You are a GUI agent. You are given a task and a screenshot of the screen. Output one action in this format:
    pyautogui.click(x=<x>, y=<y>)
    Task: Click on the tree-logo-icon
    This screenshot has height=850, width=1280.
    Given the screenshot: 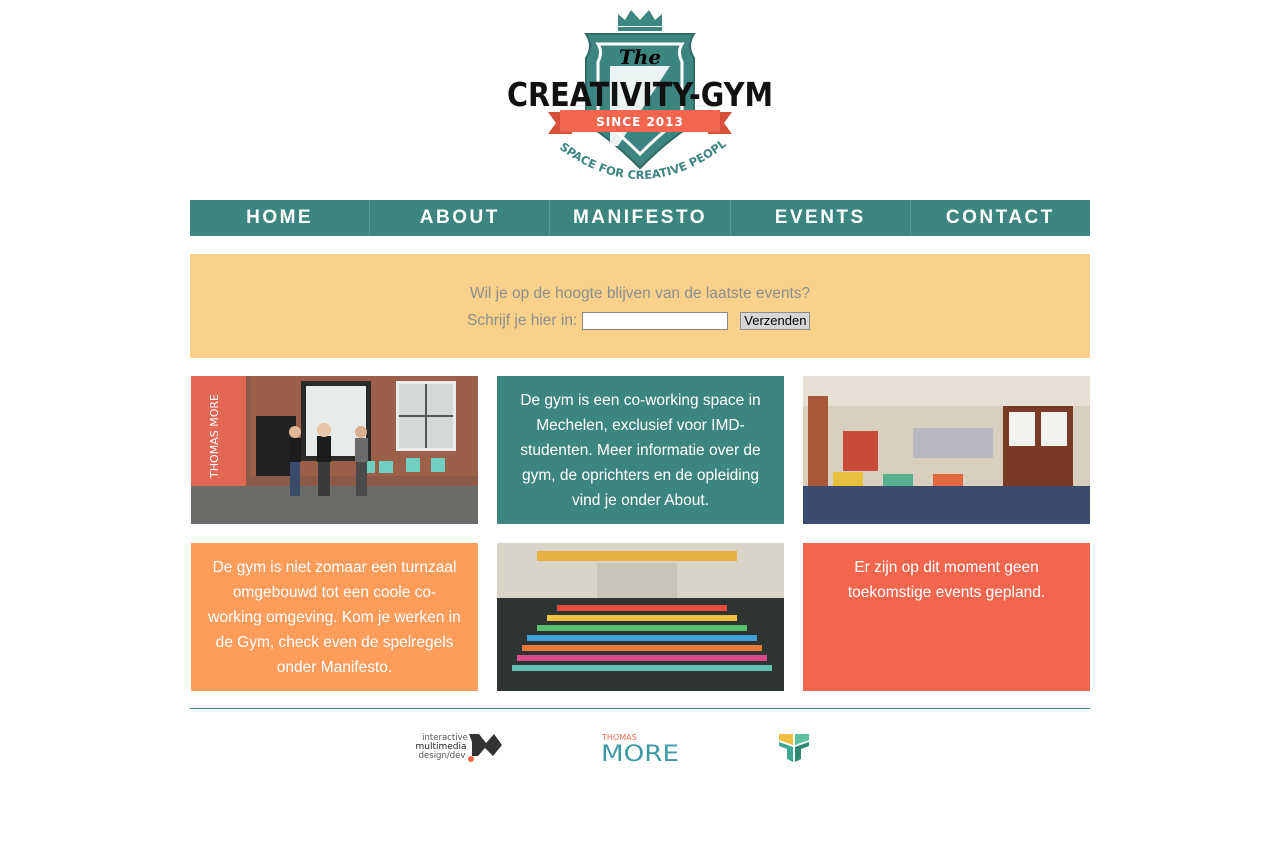 What is the action you would take?
    pyautogui.click(x=794, y=748)
    